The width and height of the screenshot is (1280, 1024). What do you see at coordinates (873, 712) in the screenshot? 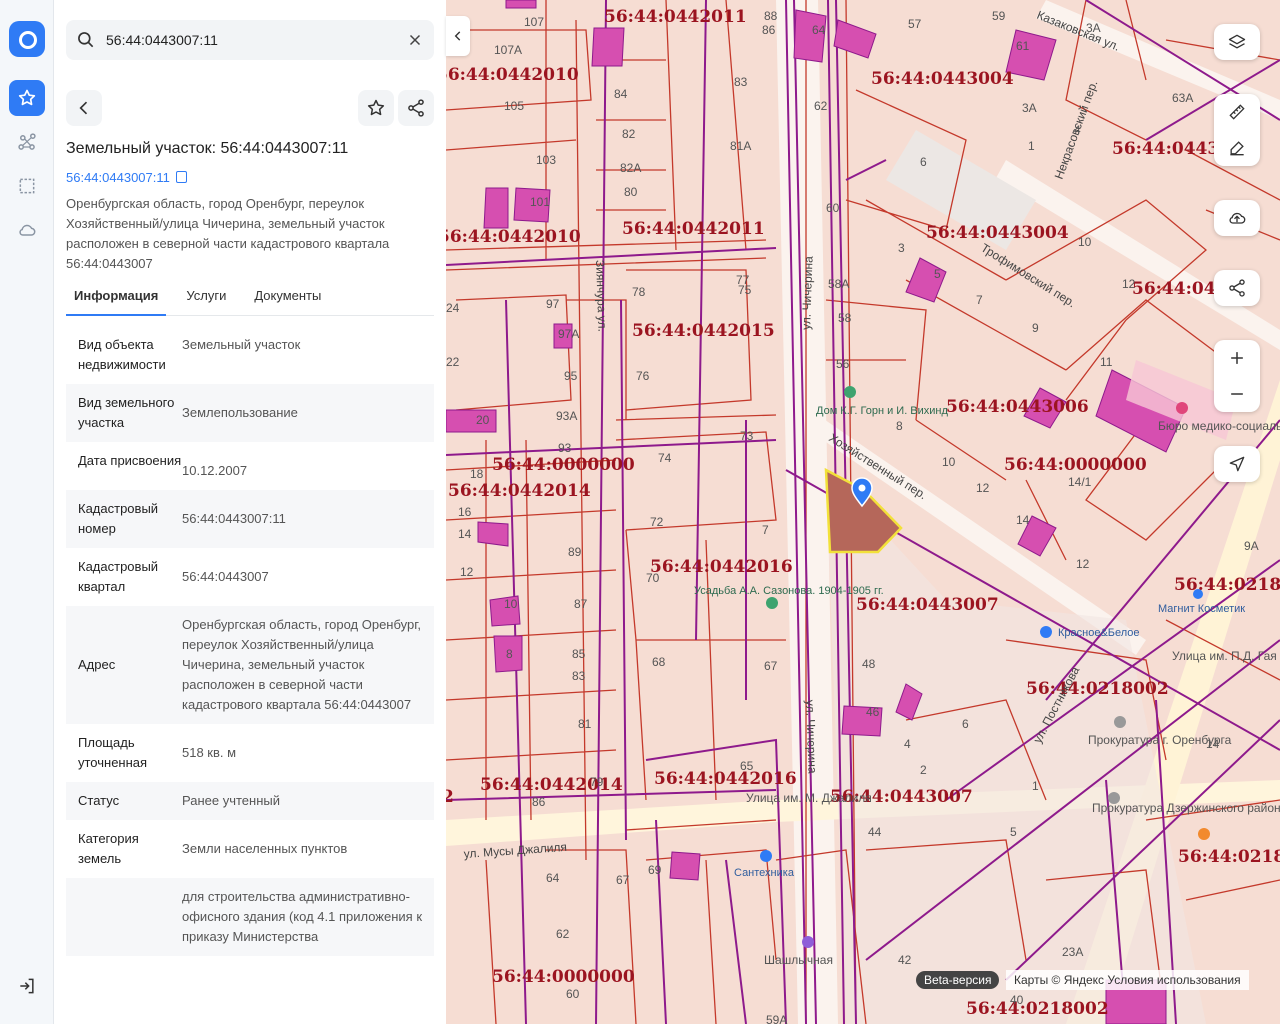
I see `svg-text: 46` at bounding box center [873, 712].